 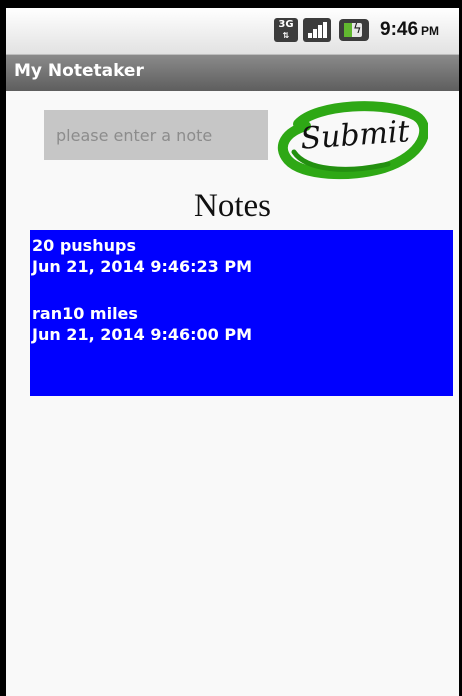 I want to click on note-timestamp: Jun 21, 2014 9:46:00 PM, so click(x=142, y=334).